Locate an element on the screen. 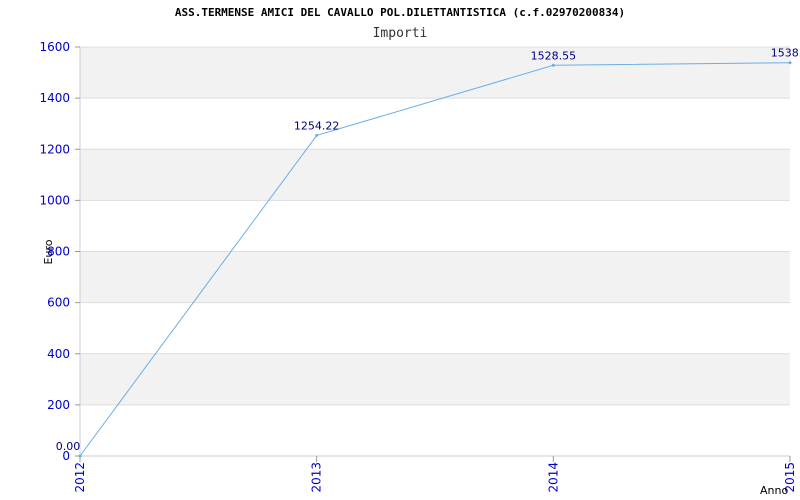 The width and height of the screenshot is (800, 500). y-tick-label: 400 is located at coordinates (58, 354).